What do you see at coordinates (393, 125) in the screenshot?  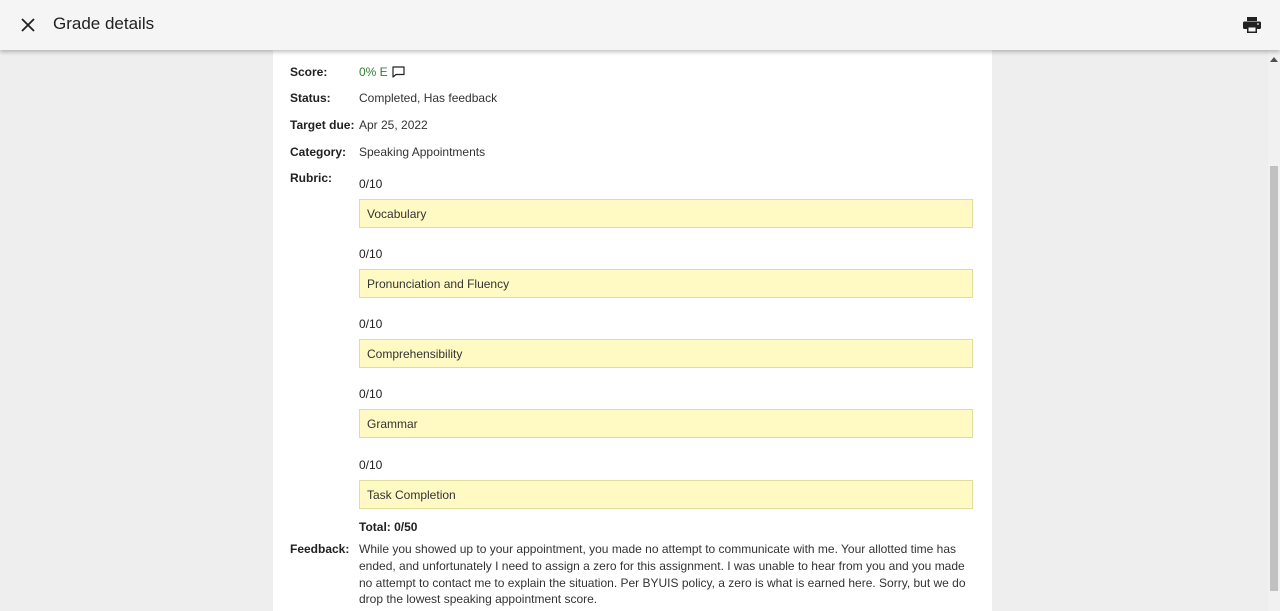 I see `due-value: Apr 25, 2022` at bounding box center [393, 125].